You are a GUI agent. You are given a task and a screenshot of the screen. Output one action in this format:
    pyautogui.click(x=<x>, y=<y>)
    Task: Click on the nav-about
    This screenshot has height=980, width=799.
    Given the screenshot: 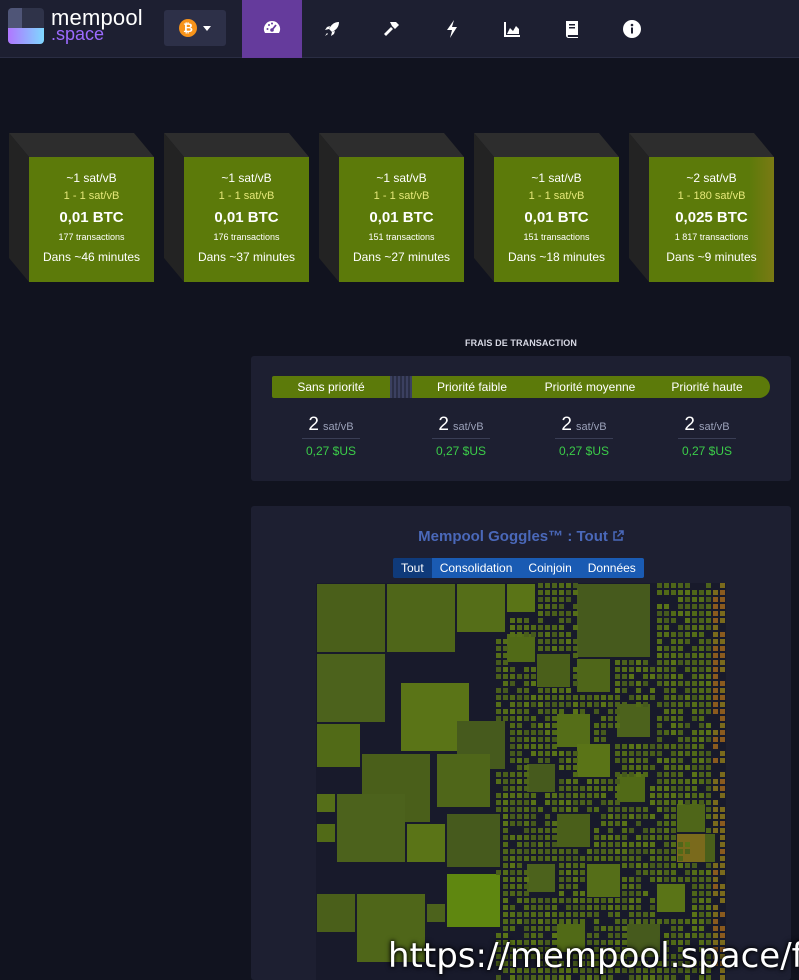 What is the action you would take?
    pyautogui.click(x=632, y=29)
    